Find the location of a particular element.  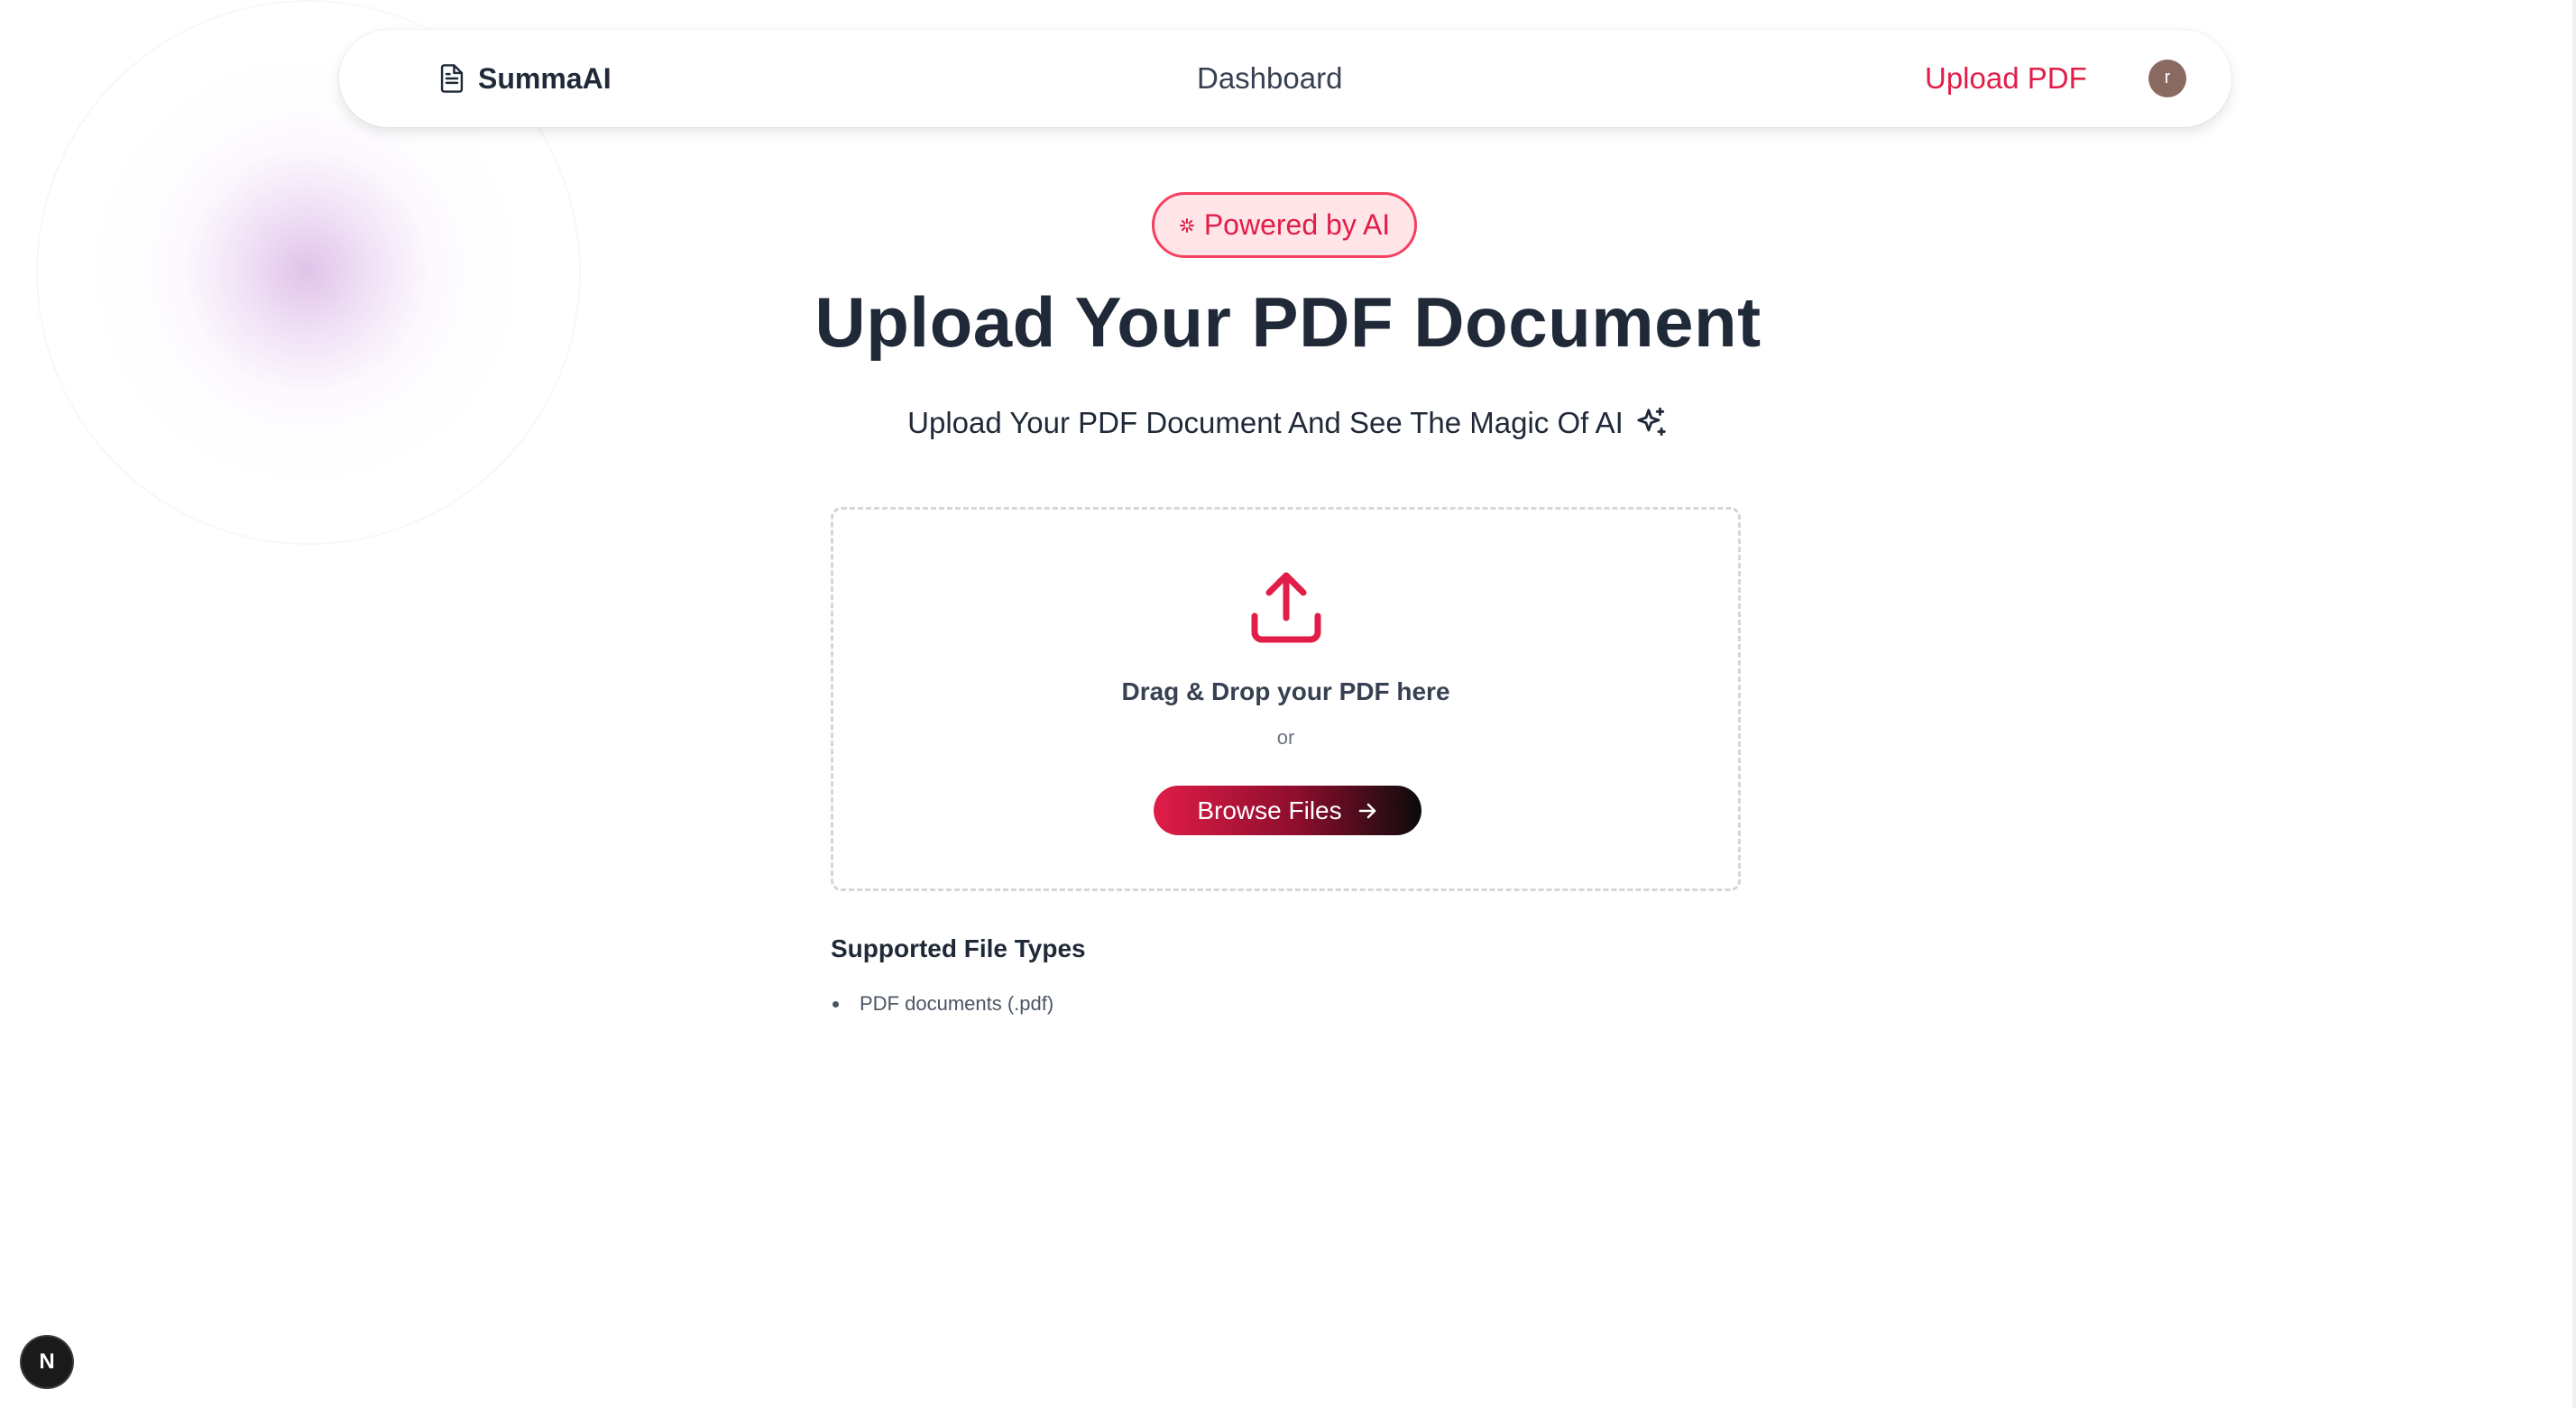

brand-name: SummaAI is located at coordinates (545, 78).